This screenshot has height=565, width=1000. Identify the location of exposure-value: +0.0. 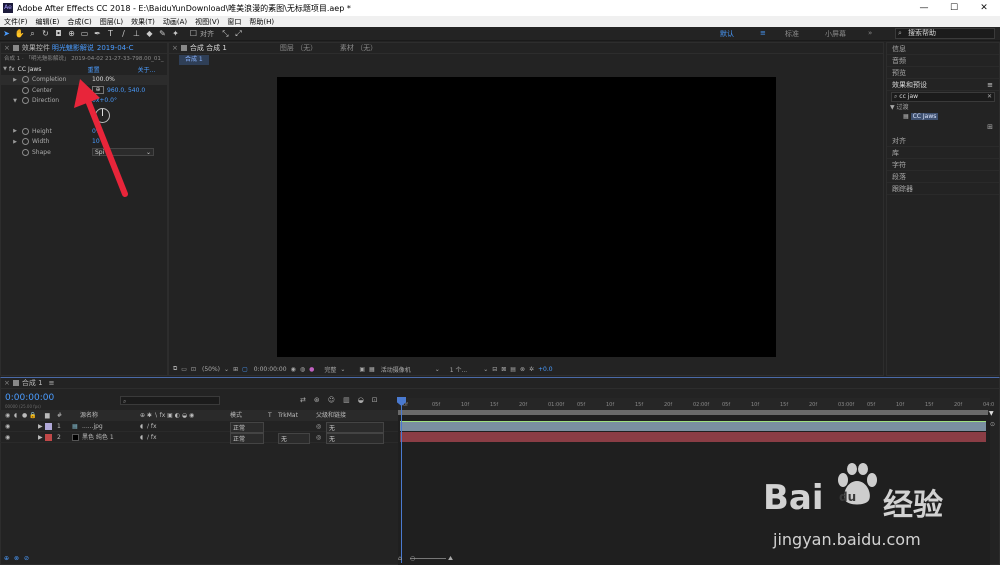
(545, 369).